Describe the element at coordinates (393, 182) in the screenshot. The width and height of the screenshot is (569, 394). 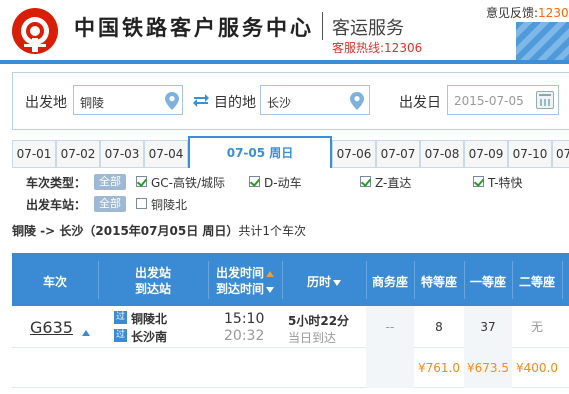
I see `filter-z-label: Z-直达` at that location.